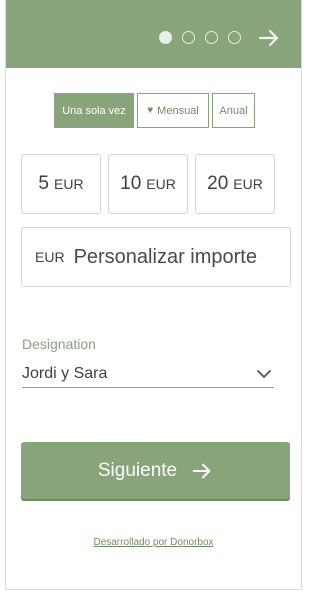 The image size is (320, 595). What do you see at coordinates (43, 183) in the screenshot?
I see `amount-value: 5` at bounding box center [43, 183].